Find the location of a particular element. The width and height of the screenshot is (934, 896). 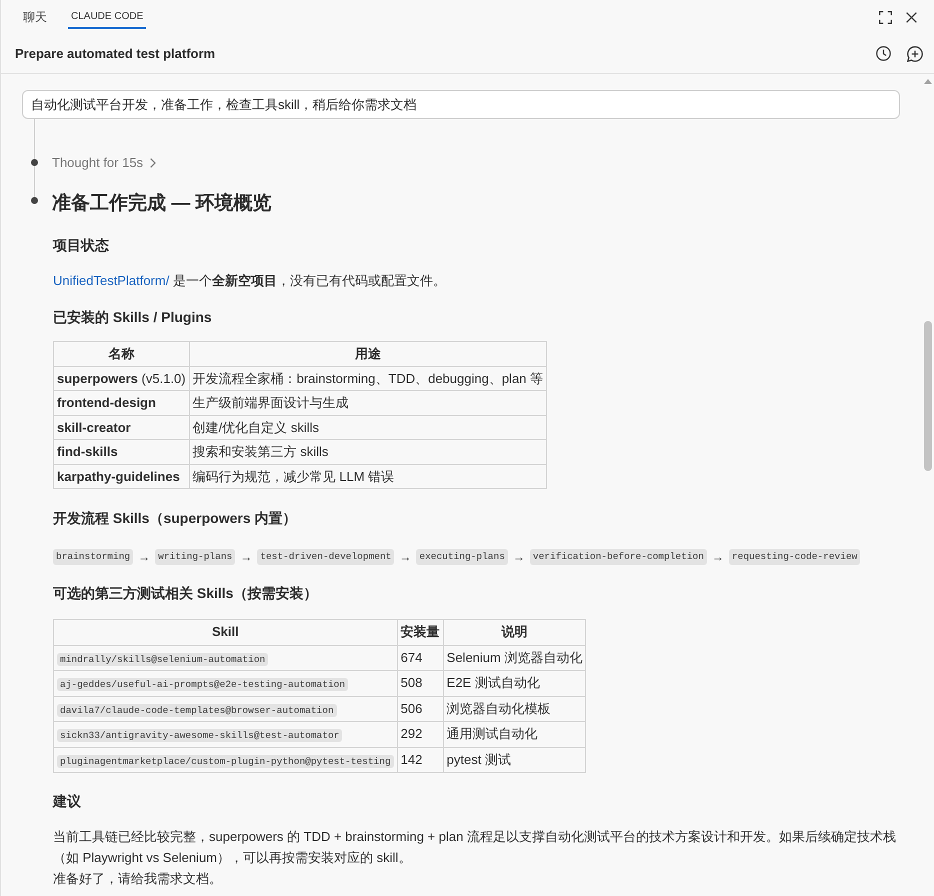

thought-toggle: Thought for 15s is located at coordinates (104, 163).